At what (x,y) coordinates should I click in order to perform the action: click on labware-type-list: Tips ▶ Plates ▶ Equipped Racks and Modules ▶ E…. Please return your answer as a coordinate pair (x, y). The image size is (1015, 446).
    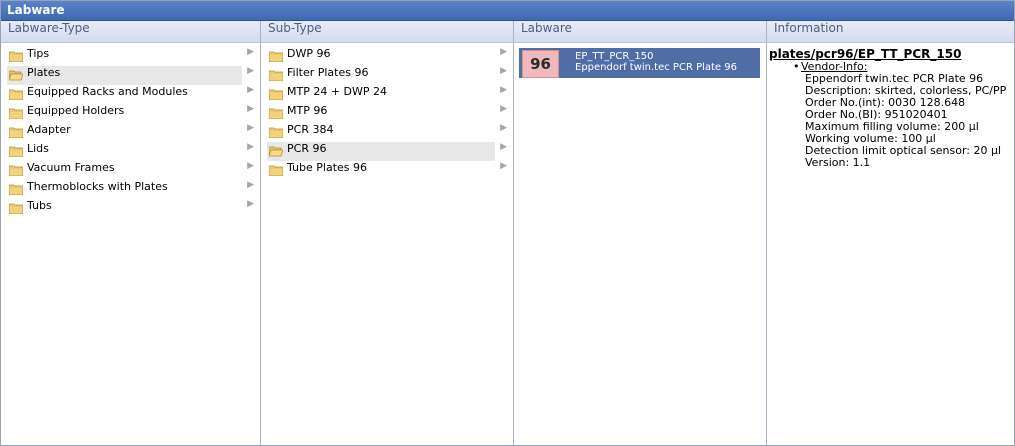
    Looking at the image, I should click on (130, 130).